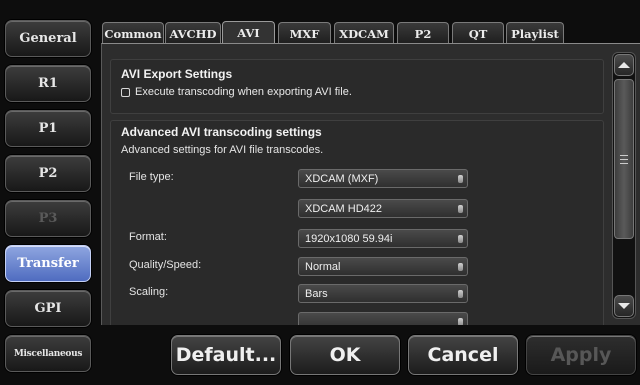 This screenshot has height=385, width=640. Describe the element at coordinates (535, 33) in the screenshot. I see `tab-playlist: Playlist` at that location.